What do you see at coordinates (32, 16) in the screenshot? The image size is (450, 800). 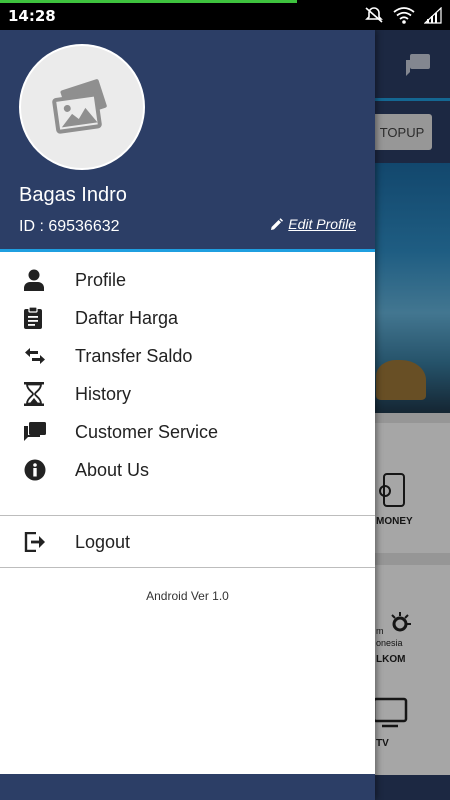 I see `status-time: 14:28` at bounding box center [32, 16].